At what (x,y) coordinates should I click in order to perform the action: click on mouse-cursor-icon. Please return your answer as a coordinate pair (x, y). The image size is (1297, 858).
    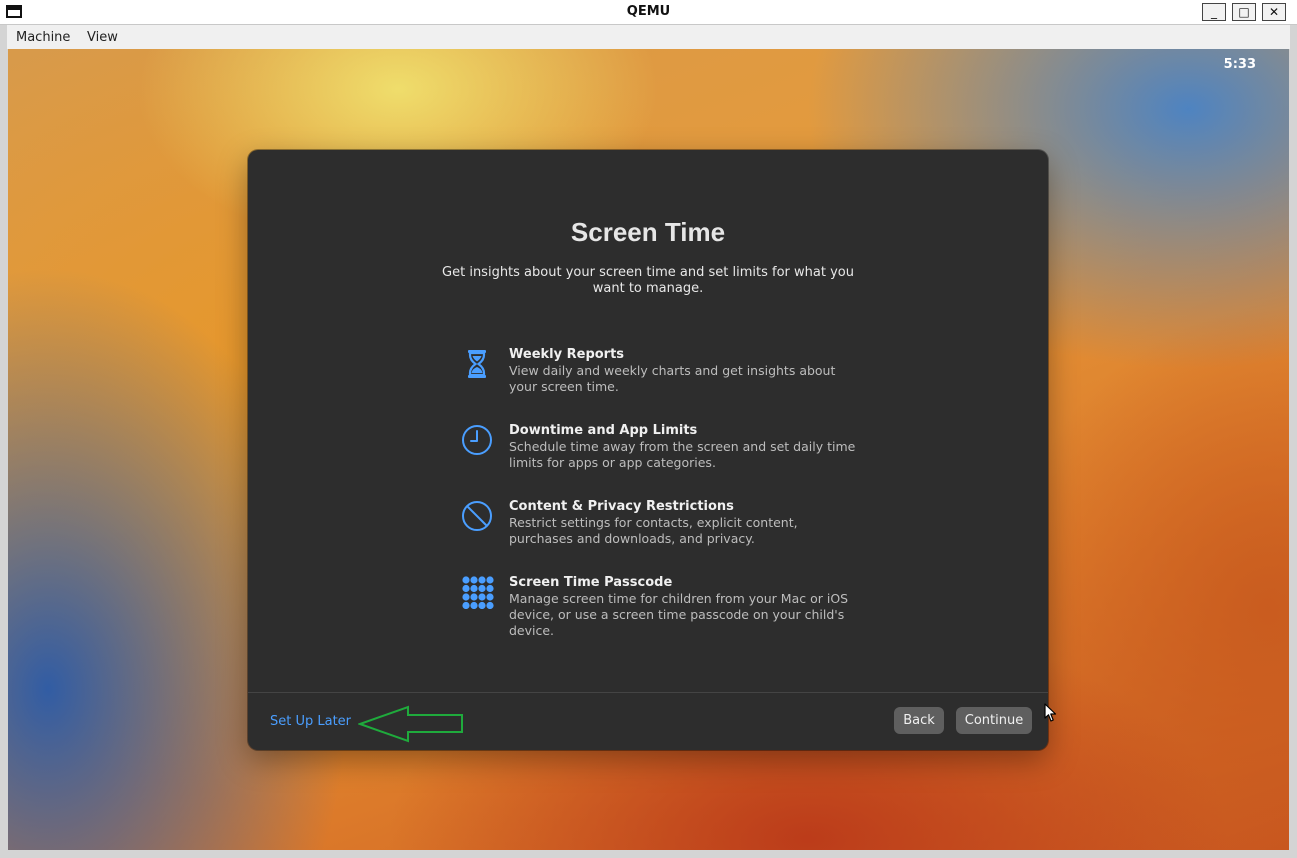
    Looking at the image, I should click on (1050, 712).